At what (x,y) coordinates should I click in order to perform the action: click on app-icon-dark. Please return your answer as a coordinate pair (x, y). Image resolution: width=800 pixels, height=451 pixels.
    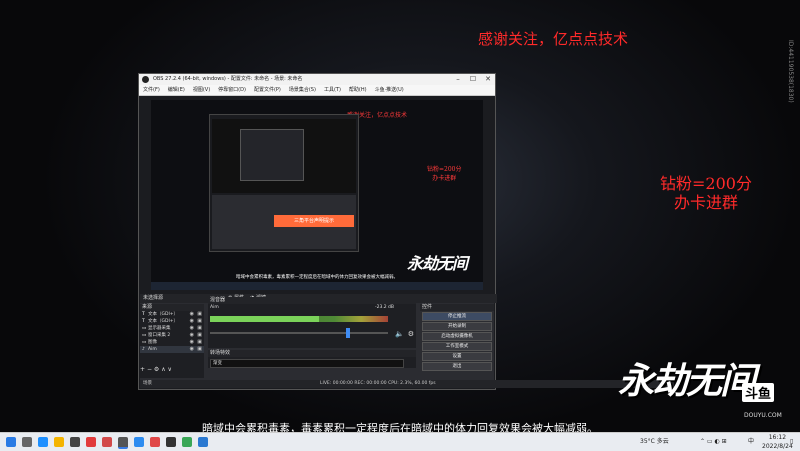
    Looking at the image, I should click on (171, 442).